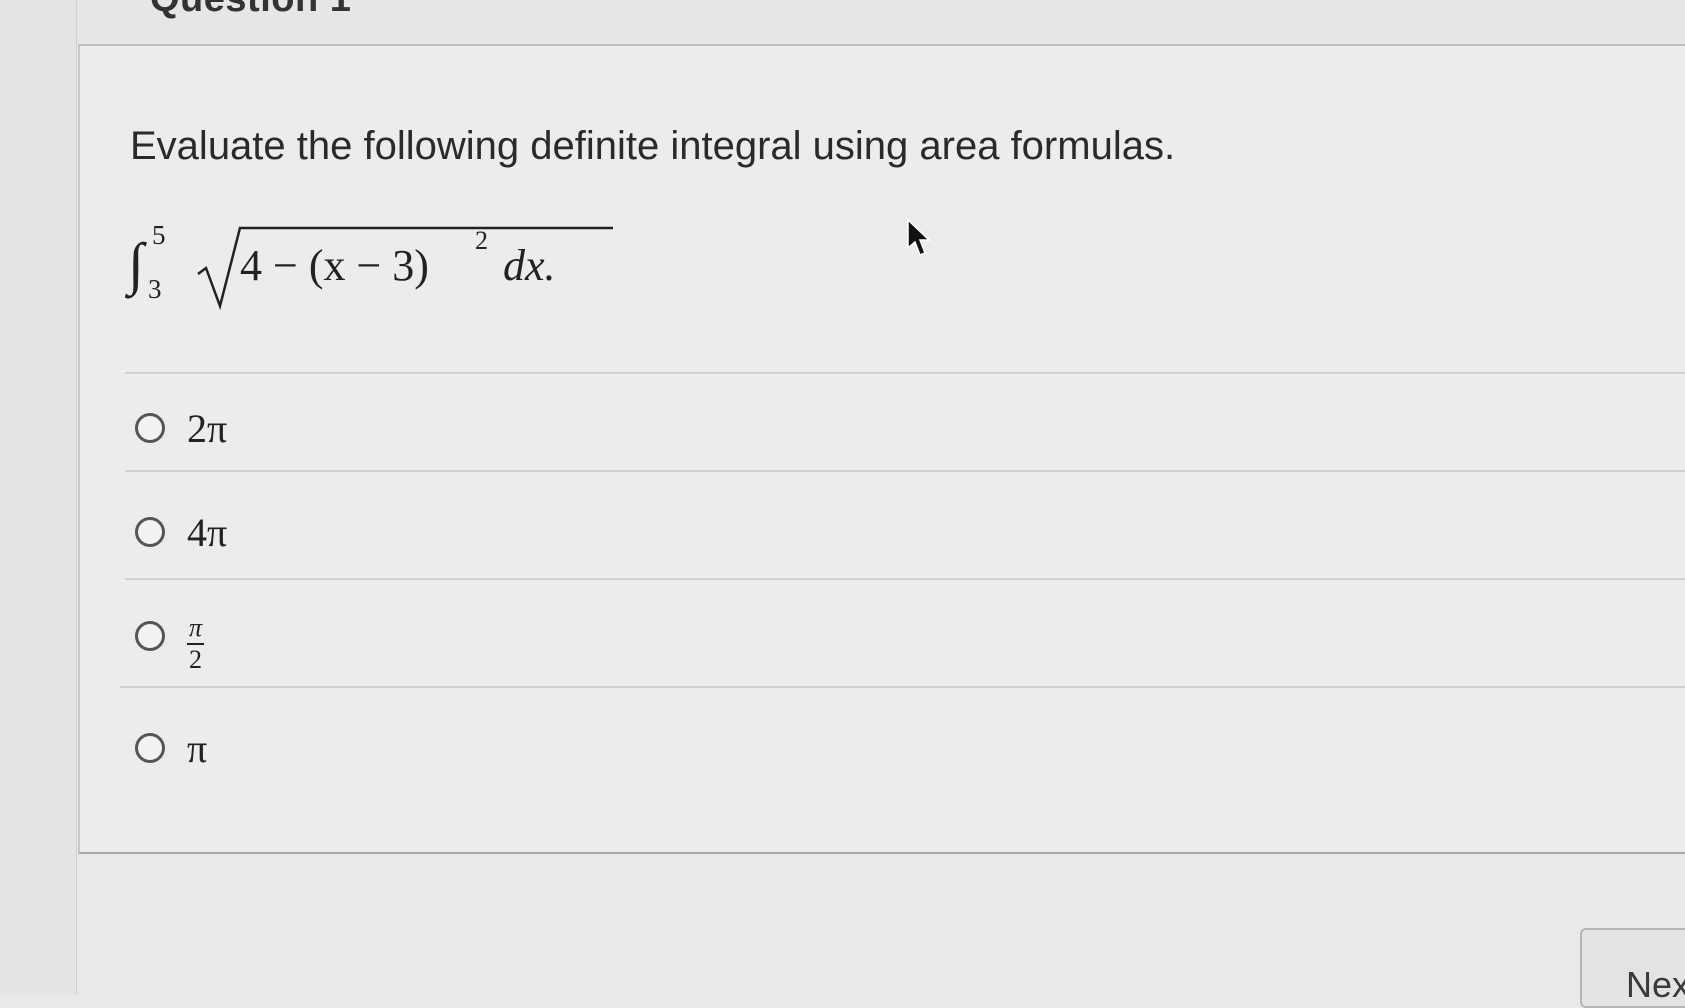  I want to click on option-label: 4π, so click(207, 532).